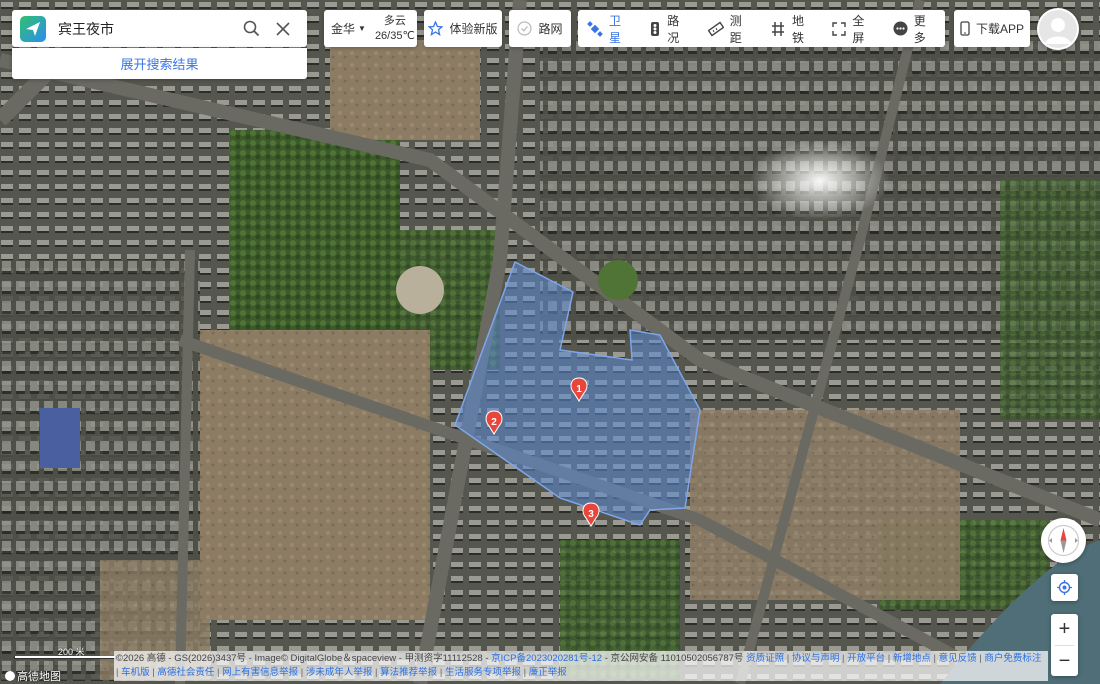  I want to click on download-app-button: 下载APP, so click(992, 28).